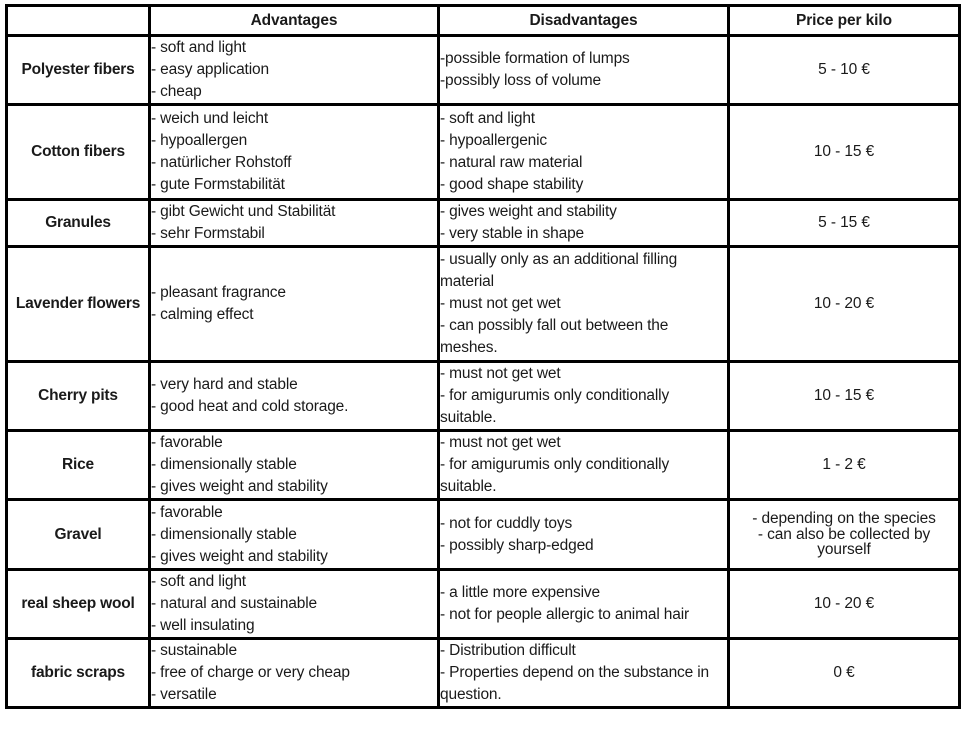 The height and width of the screenshot is (750, 972). Describe the element at coordinates (184, 694) in the screenshot. I see `list-item: - versatile` at that location.